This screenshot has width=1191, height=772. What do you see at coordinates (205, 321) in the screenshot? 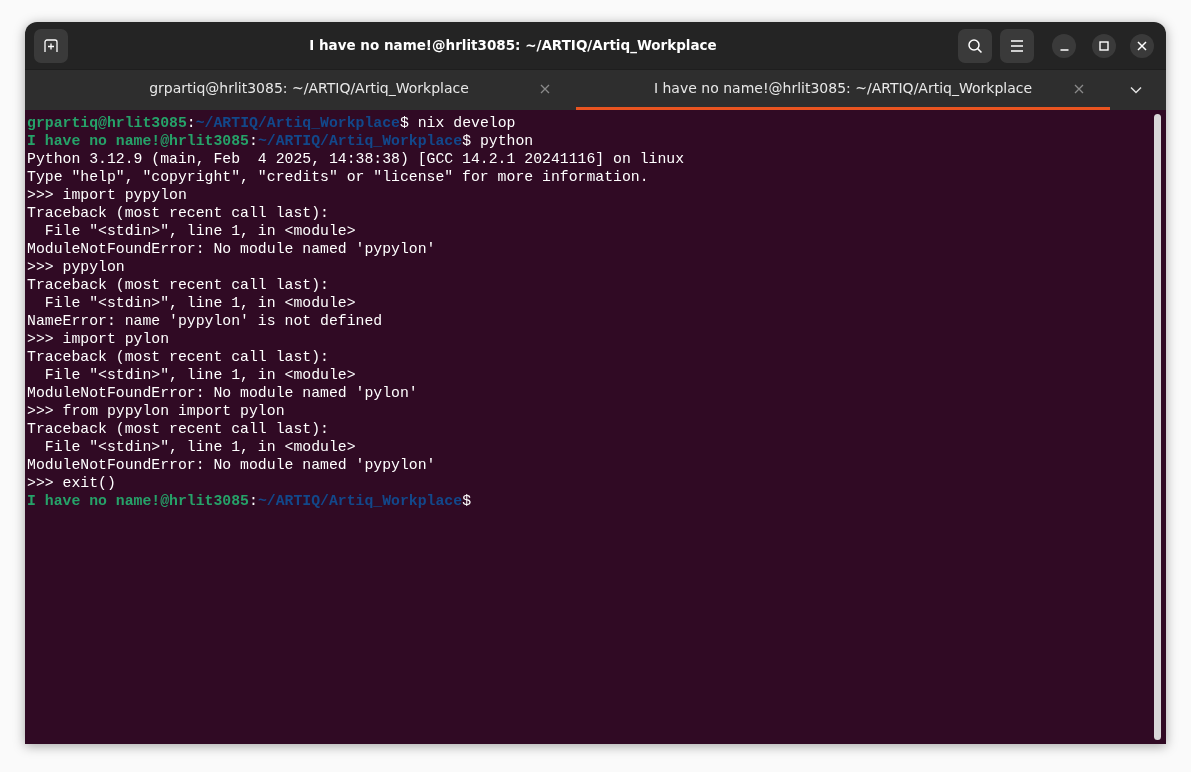
I see `output-line: NameError: name 'pypylon' is not defined` at bounding box center [205, 321].